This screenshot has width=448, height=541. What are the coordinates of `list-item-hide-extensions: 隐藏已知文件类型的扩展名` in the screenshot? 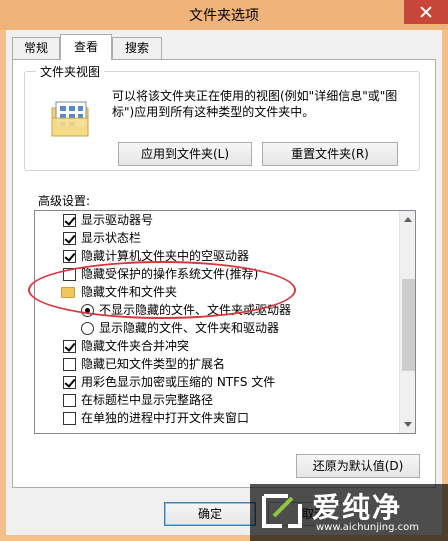 It's located at (216, 364).